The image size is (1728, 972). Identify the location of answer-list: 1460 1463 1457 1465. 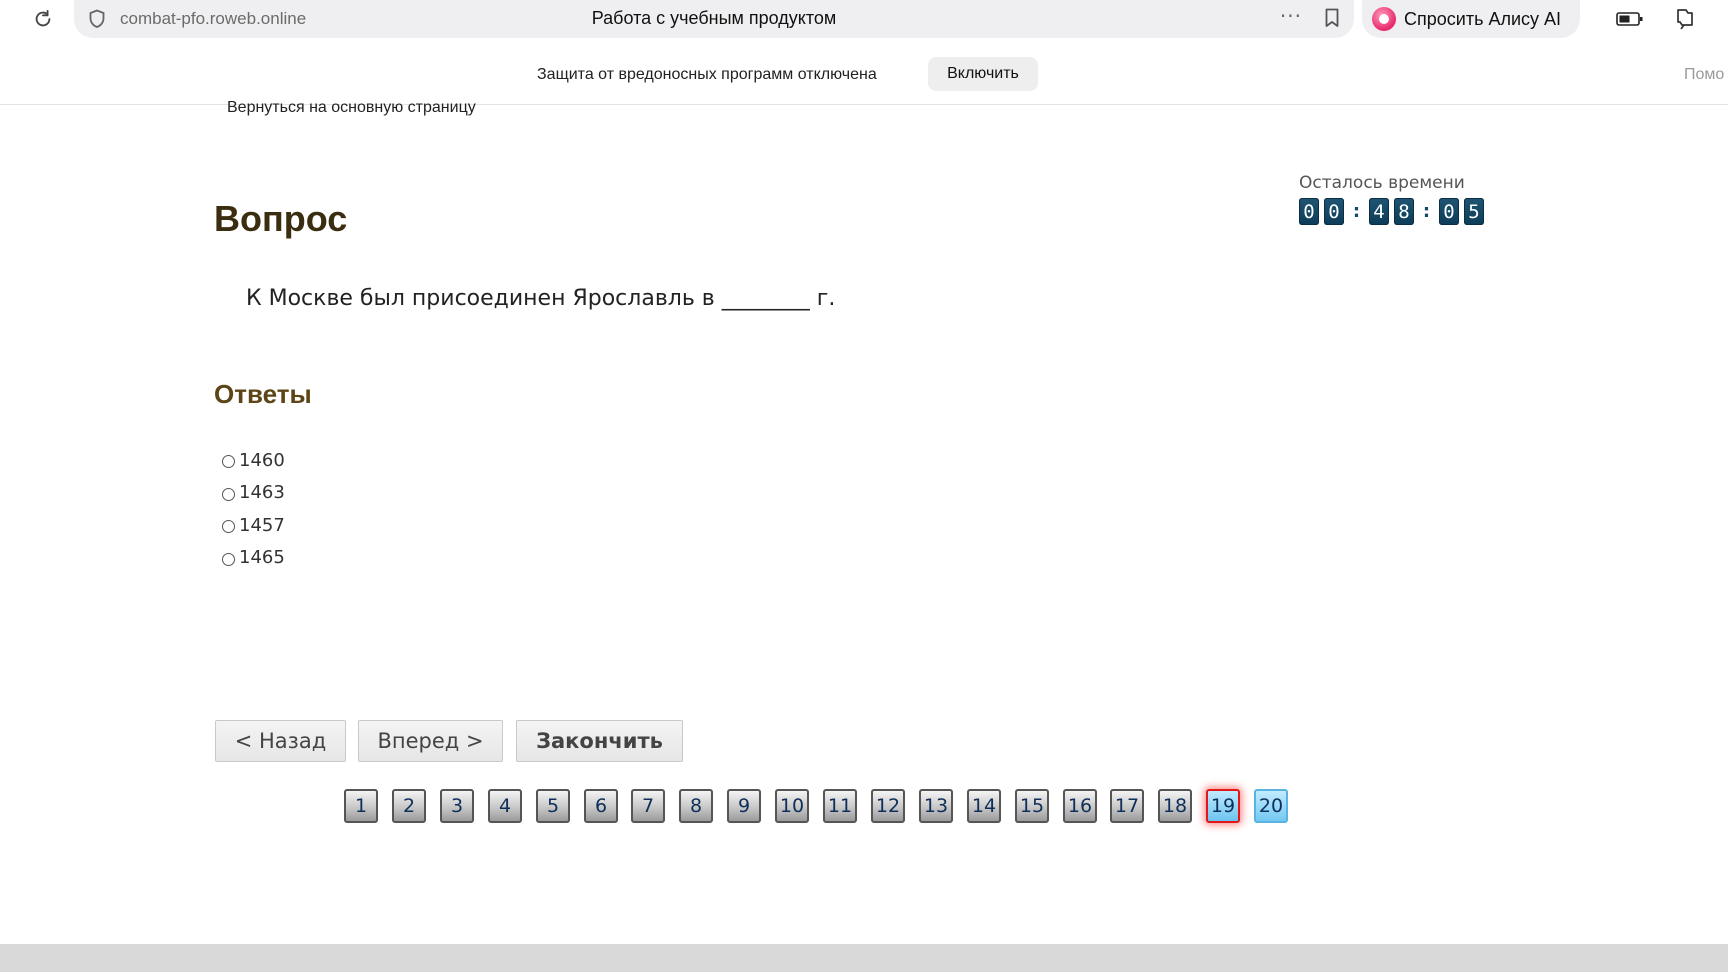
(253, 509).